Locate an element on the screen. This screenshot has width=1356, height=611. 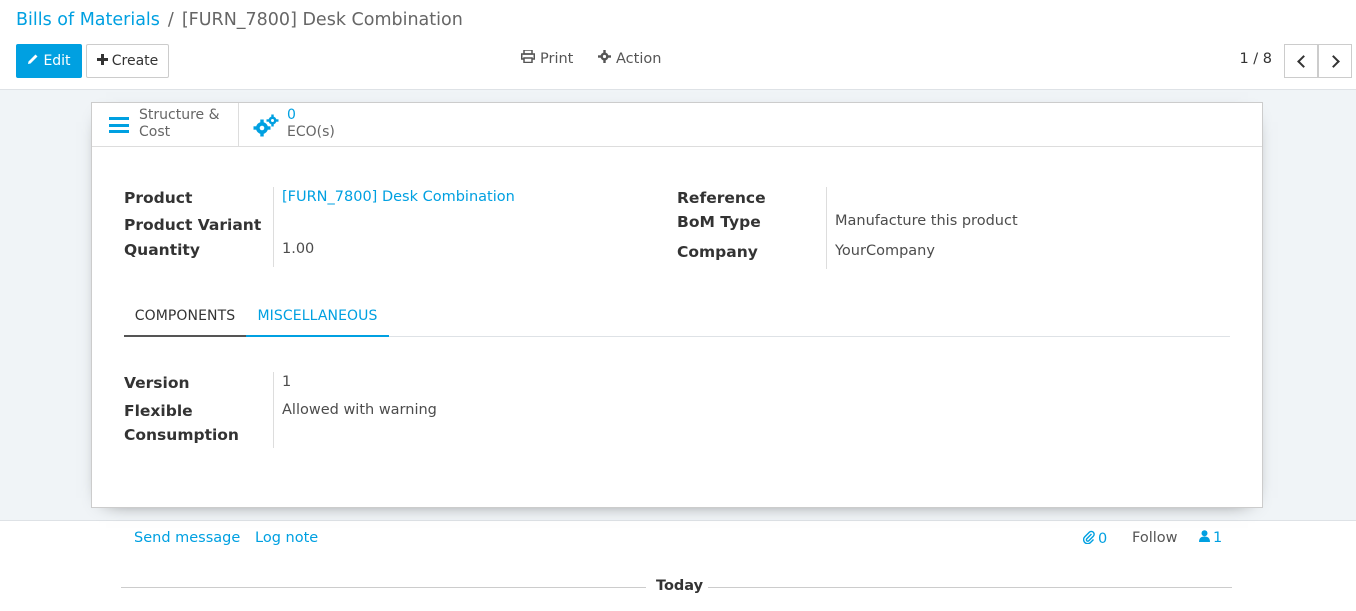
edit-button: Edit is located at coordinates (49, 61).